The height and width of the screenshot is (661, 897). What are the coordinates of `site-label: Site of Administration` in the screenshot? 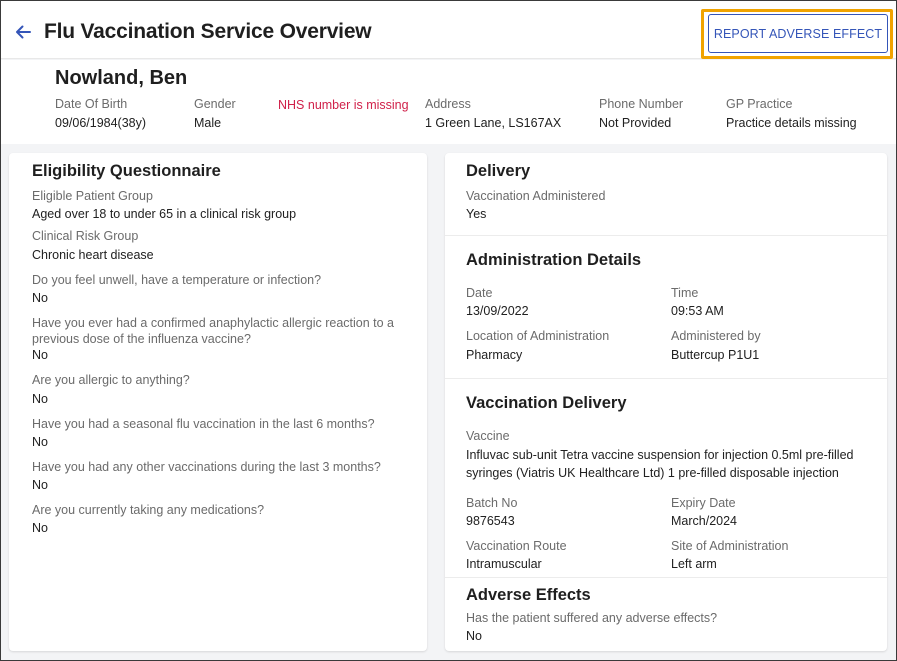 It's located at (730, 546).